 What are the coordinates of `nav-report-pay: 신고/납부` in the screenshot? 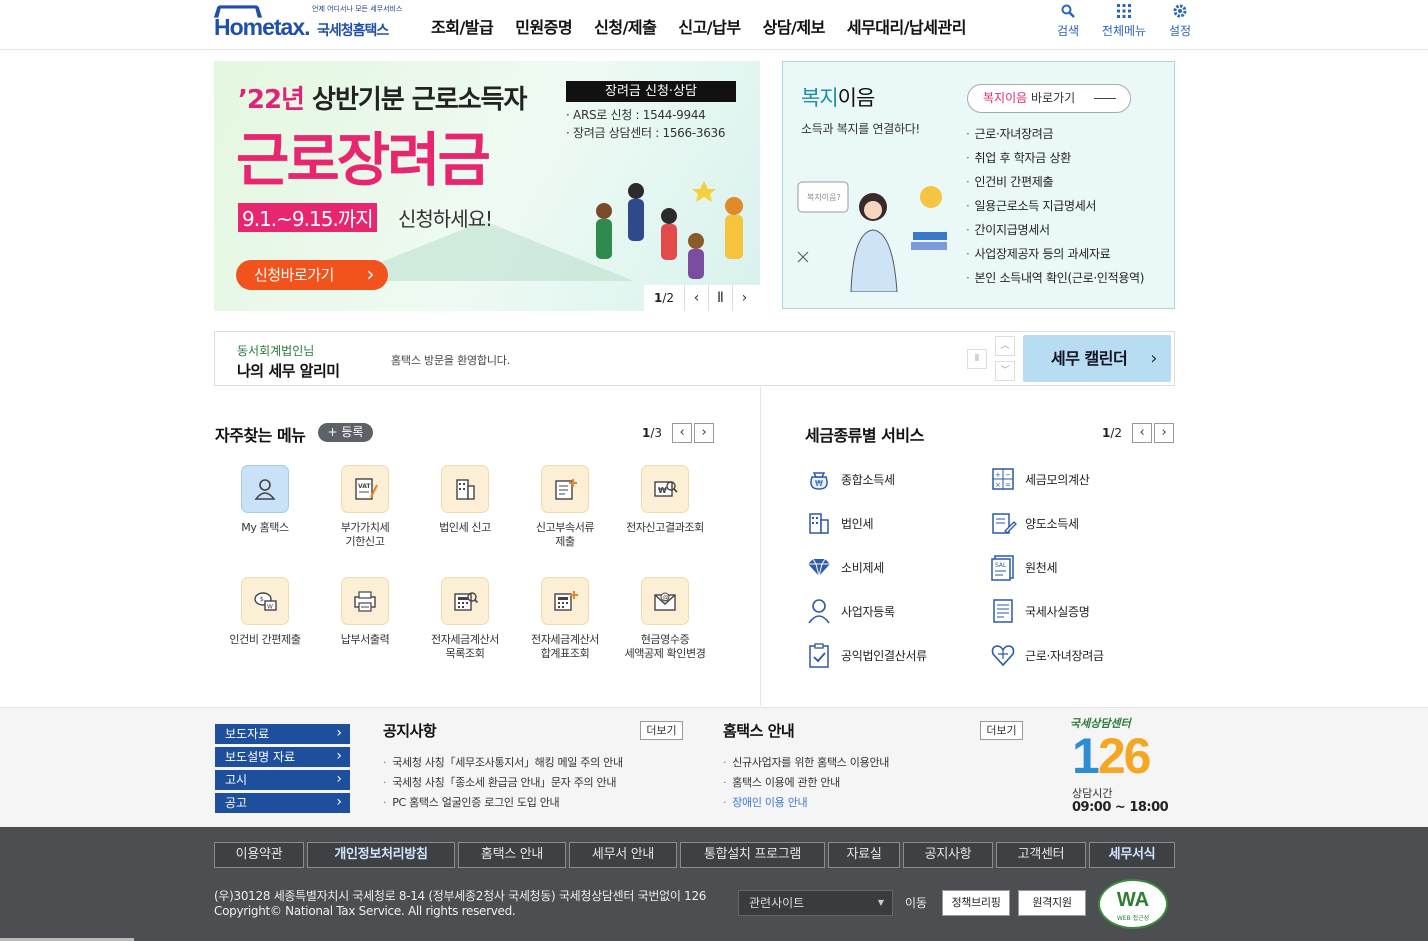 It's located at (709, 26).